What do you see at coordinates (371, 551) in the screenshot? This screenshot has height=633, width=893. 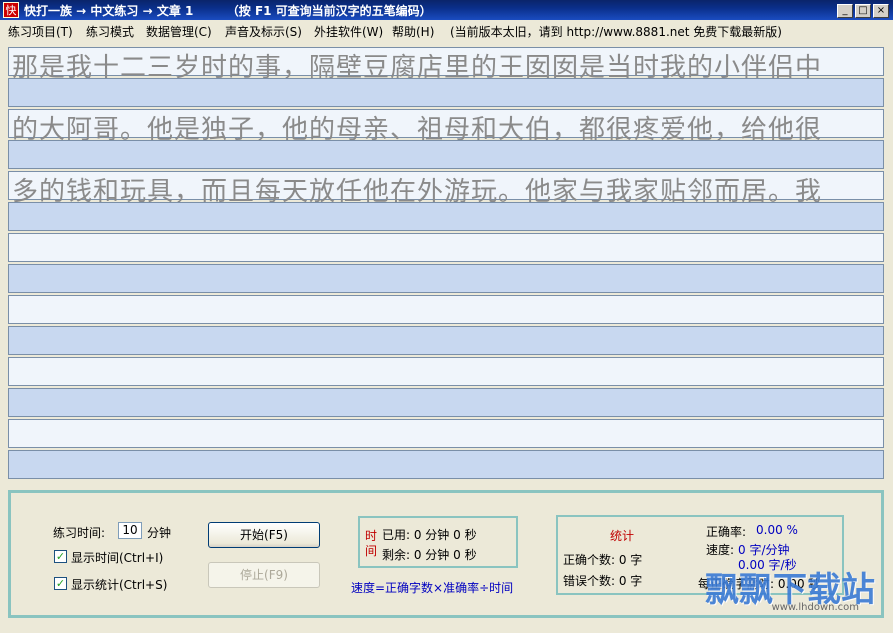 I see `time-box-title-2: 间` at bounding box center [371, 551].